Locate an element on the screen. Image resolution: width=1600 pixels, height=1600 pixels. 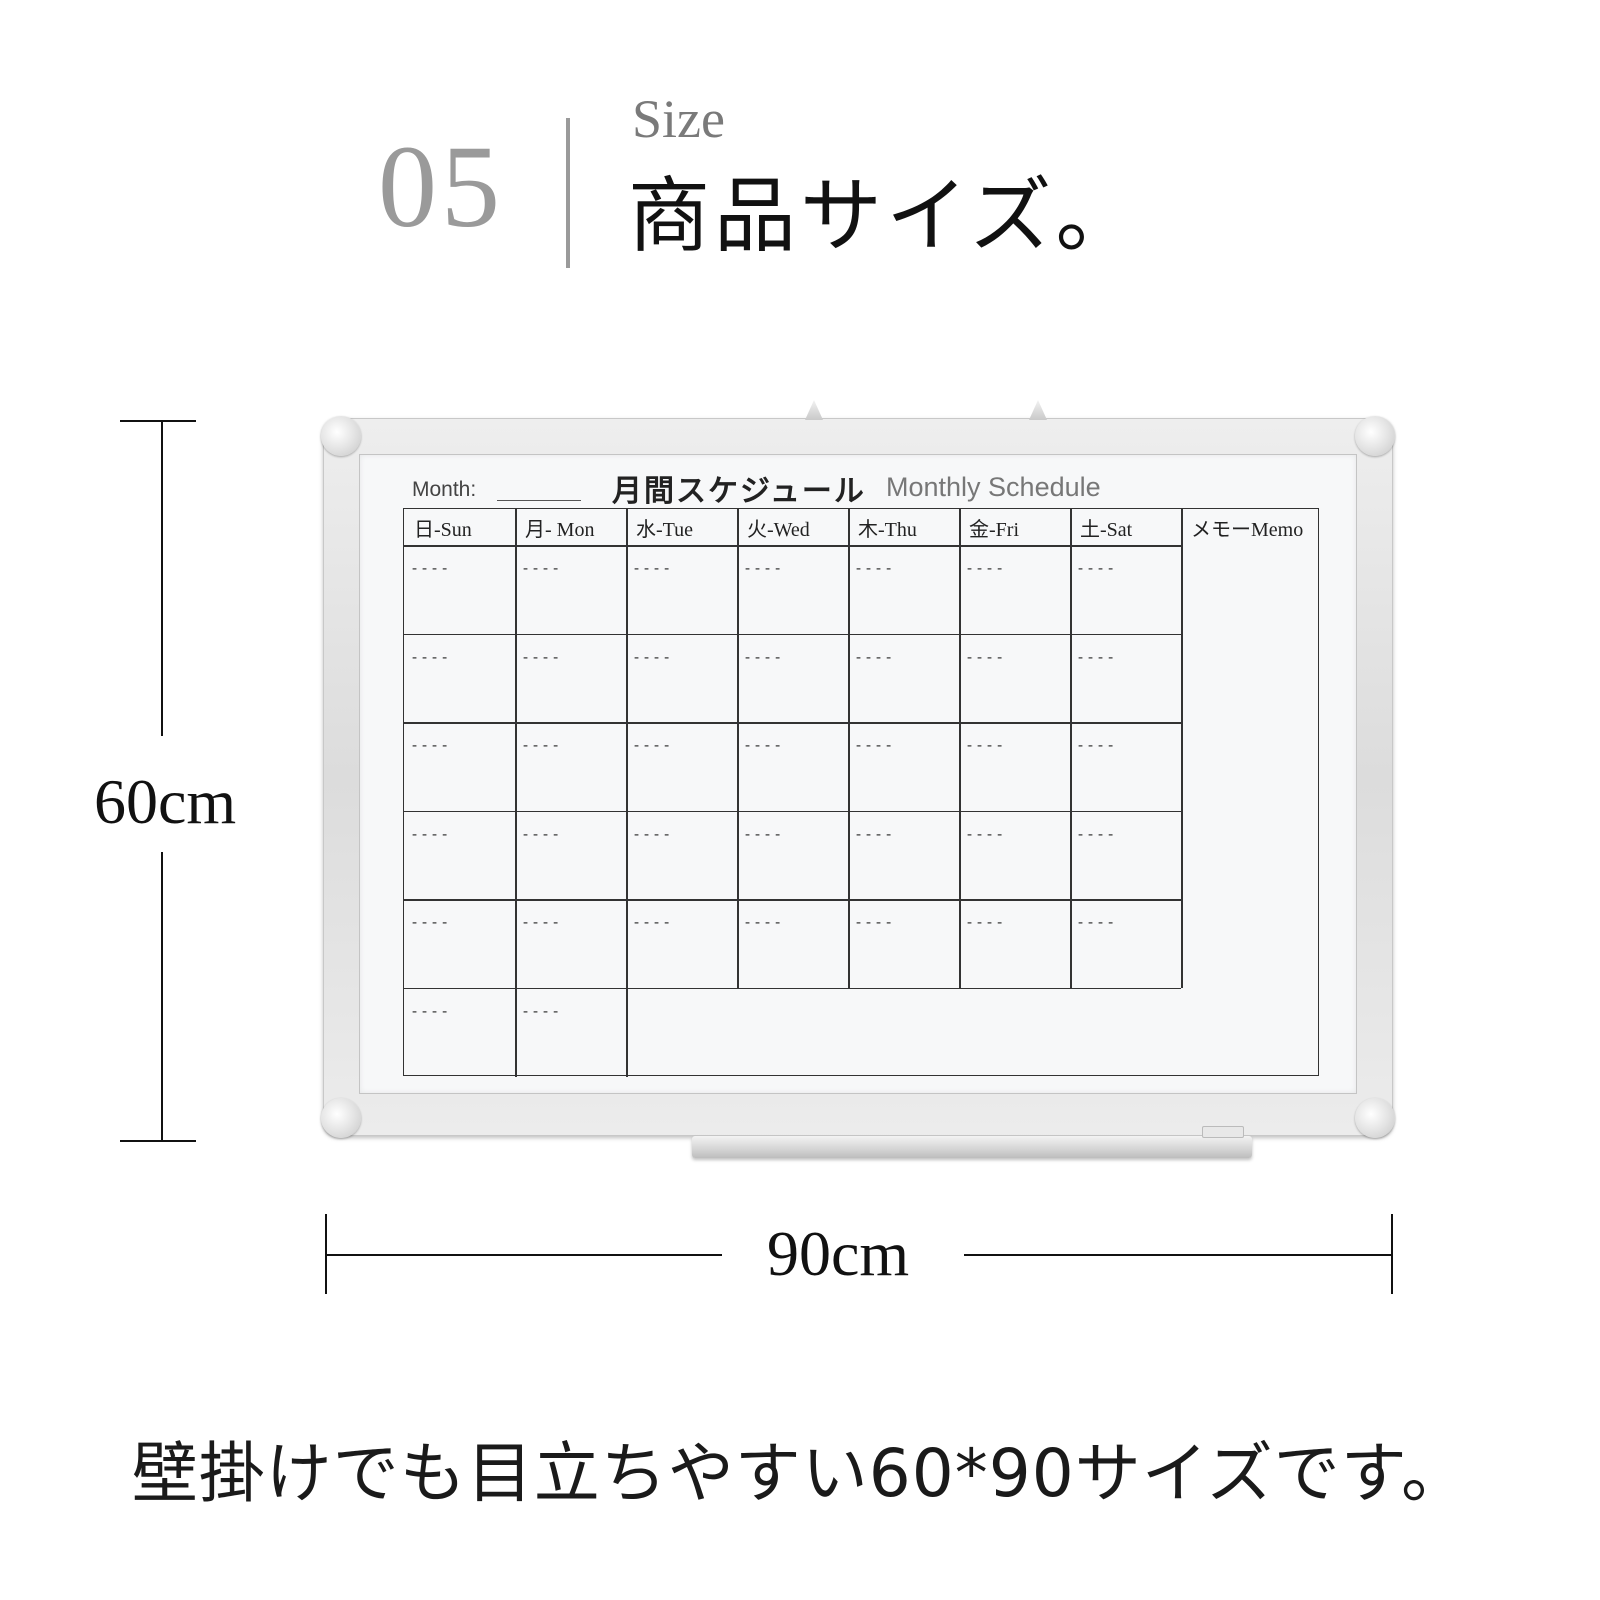
month-label: Month: is located at coordinates (444, 489).